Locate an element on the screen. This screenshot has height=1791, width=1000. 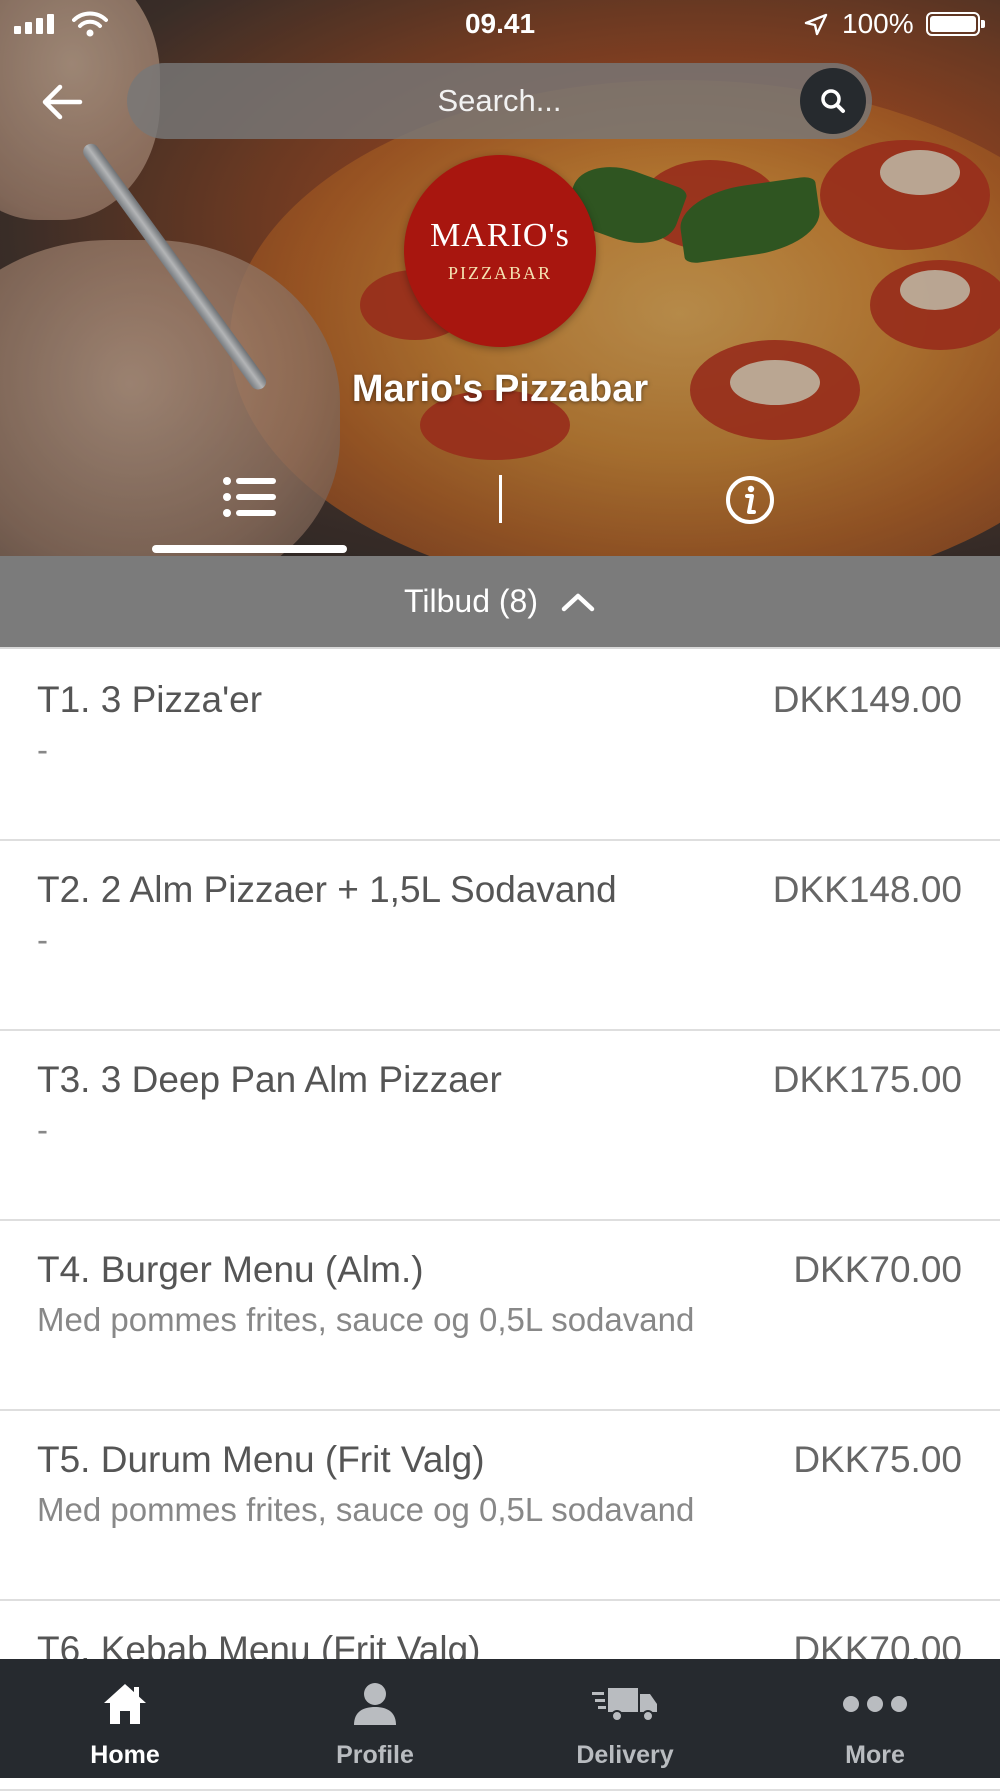
tab-divider is located at coordinates (500, 499).